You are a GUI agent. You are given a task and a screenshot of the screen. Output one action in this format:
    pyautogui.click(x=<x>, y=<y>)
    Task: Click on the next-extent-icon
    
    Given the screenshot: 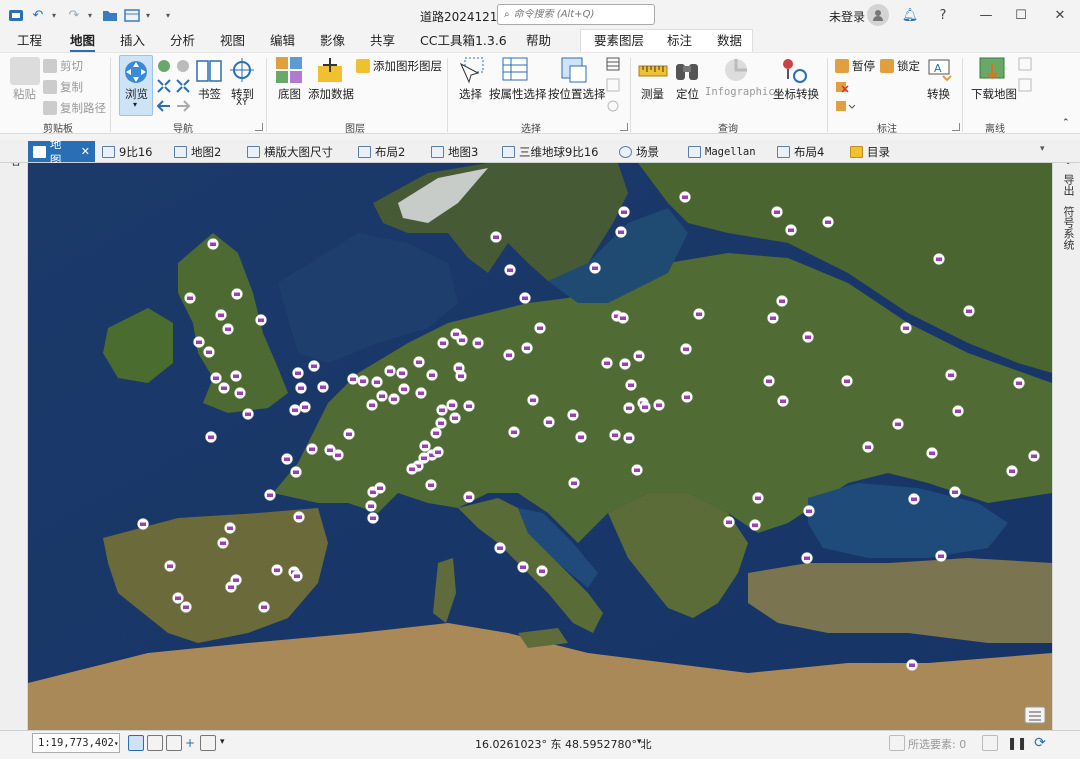 What is the action you would take?
    pyautogui.click(x=183, y=106)
    